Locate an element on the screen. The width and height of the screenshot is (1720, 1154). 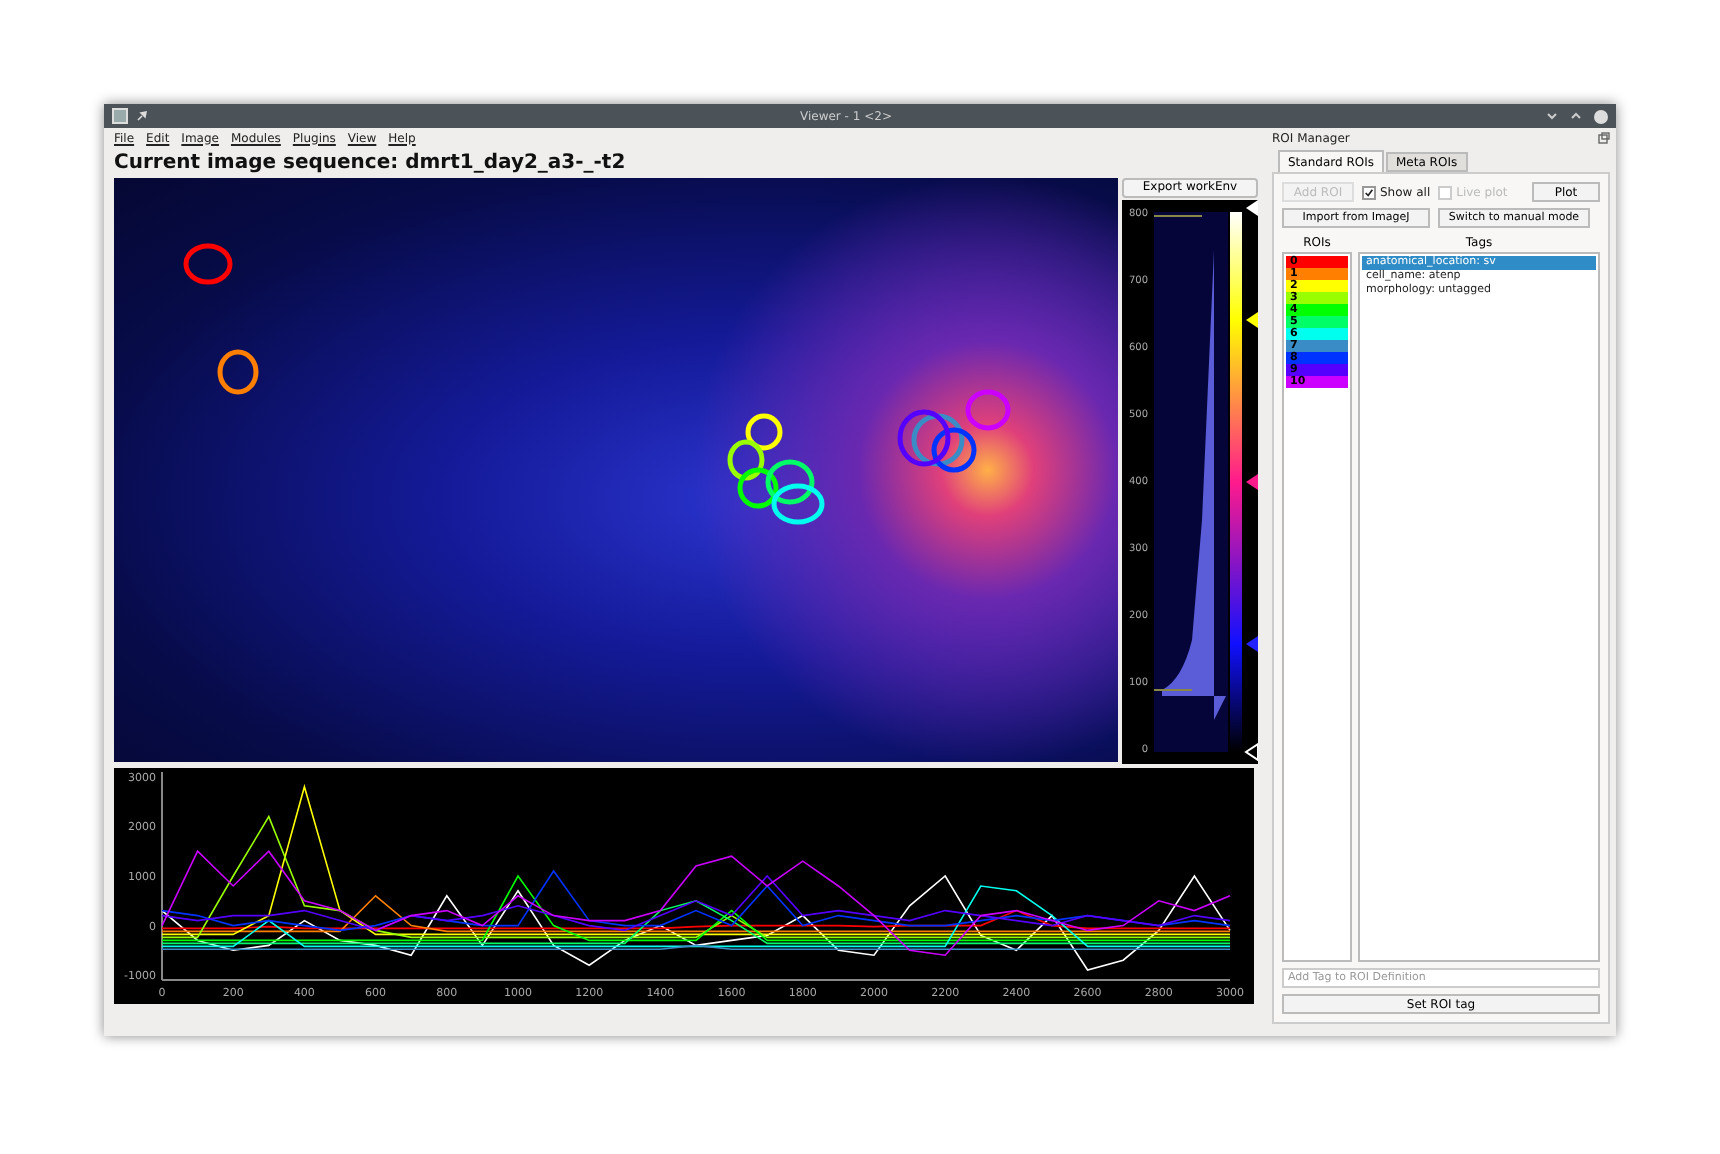
minimize-icon is located at coordinates (1552, 116).